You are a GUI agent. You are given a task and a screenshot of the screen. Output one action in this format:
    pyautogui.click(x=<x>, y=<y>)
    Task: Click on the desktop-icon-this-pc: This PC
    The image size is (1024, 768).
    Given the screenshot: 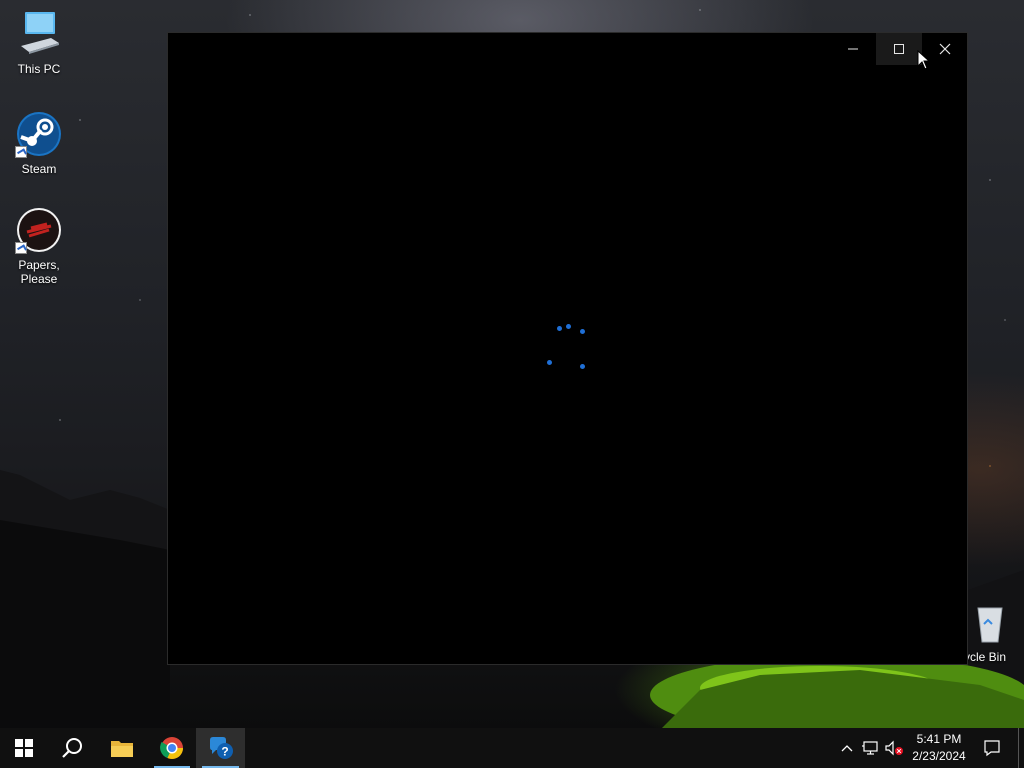 What is the action you would take?
    pyautogui.click(x=39, y=43)
    